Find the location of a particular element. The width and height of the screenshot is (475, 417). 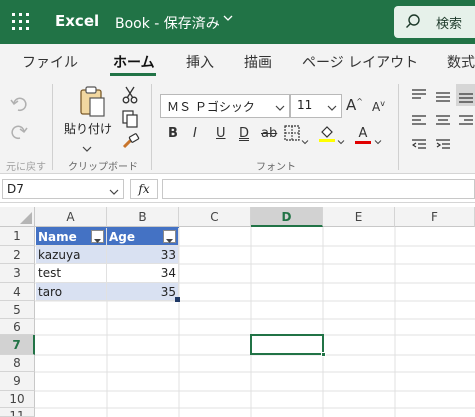

paste-button: 貼り付け is located at coordinates (88, 128).